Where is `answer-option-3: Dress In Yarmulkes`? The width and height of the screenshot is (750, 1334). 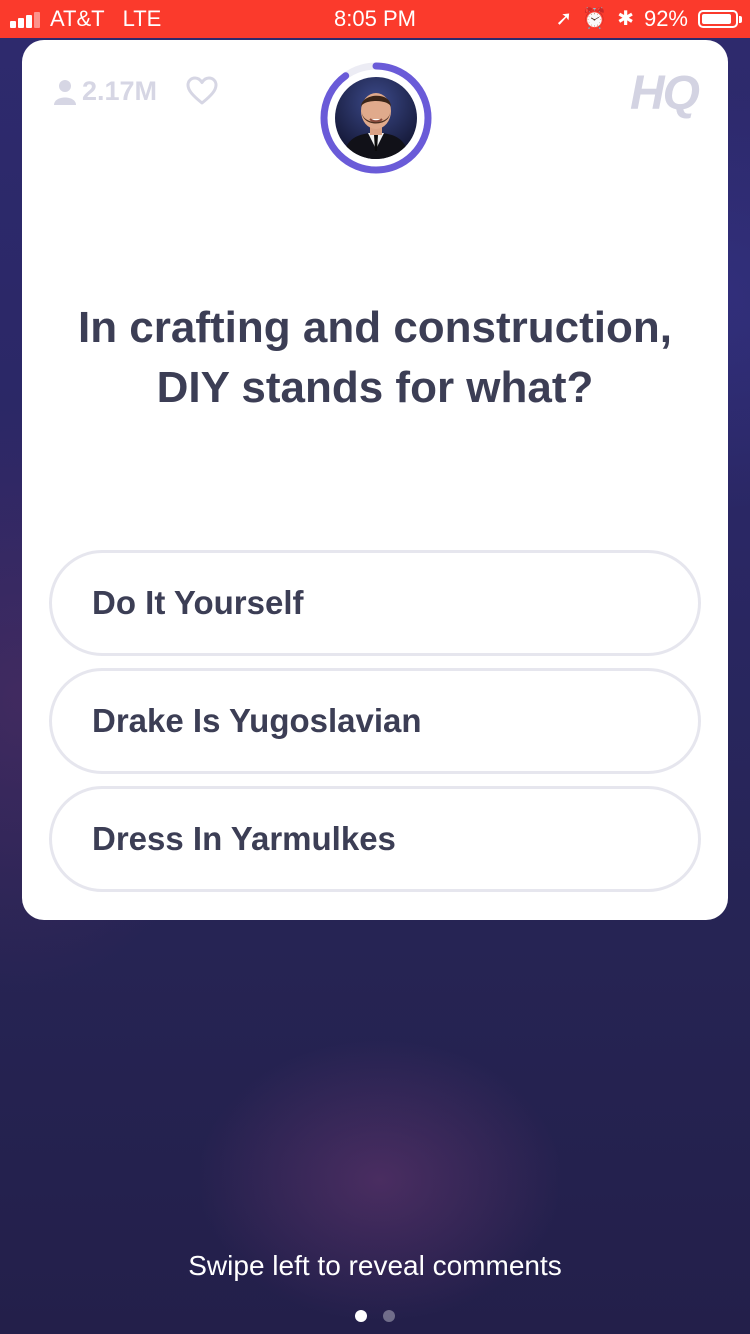 answer-option-3: Dress In Yarmulkes is located at coordinates (375, 839).